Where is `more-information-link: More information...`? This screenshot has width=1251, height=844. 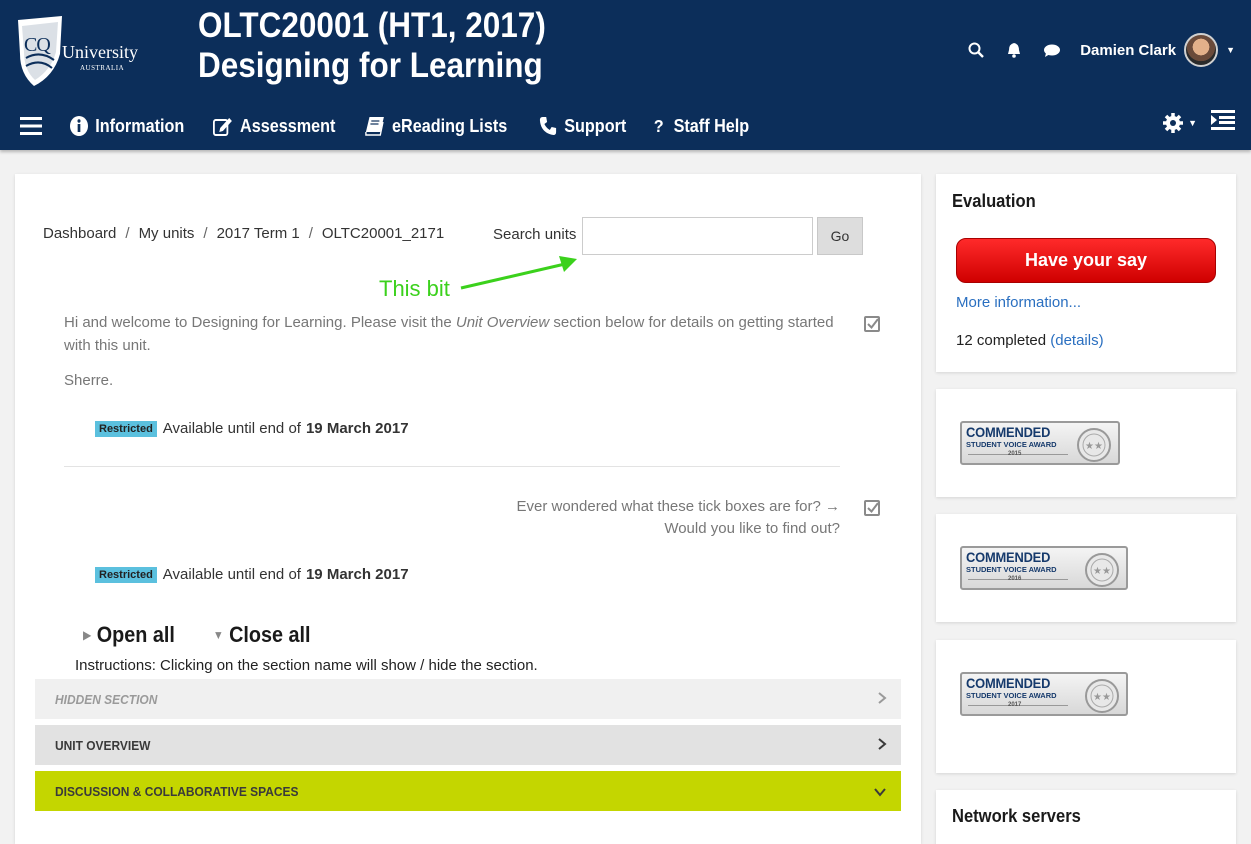 more-information-link: More information... is located at coordinates (1018, 302).